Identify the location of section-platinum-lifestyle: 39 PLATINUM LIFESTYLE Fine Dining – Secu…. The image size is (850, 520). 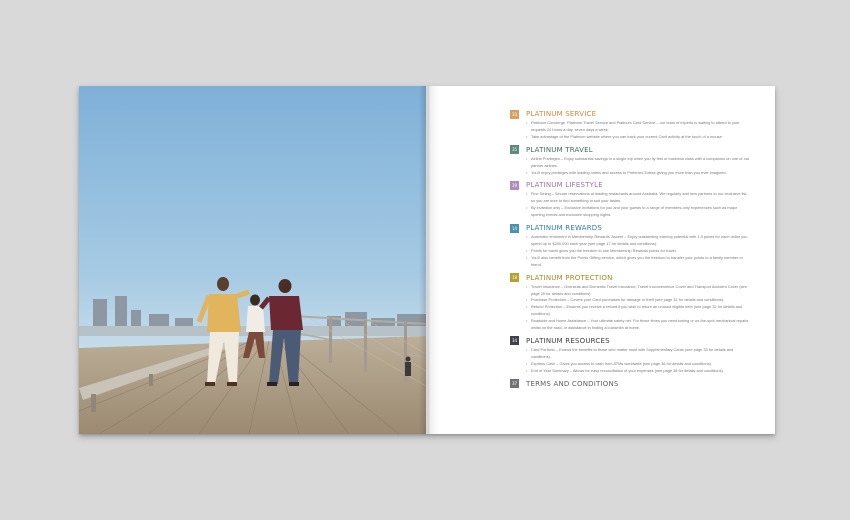
(630, 199).